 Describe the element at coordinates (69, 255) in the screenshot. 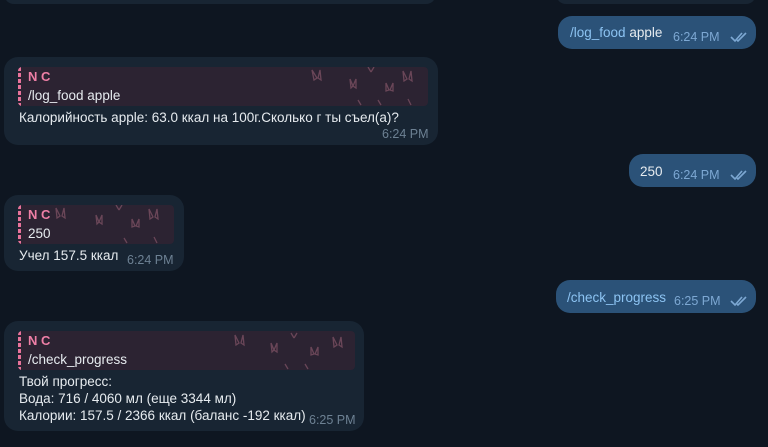

I see `message-text: Учел 157.5 ккал` at that location.